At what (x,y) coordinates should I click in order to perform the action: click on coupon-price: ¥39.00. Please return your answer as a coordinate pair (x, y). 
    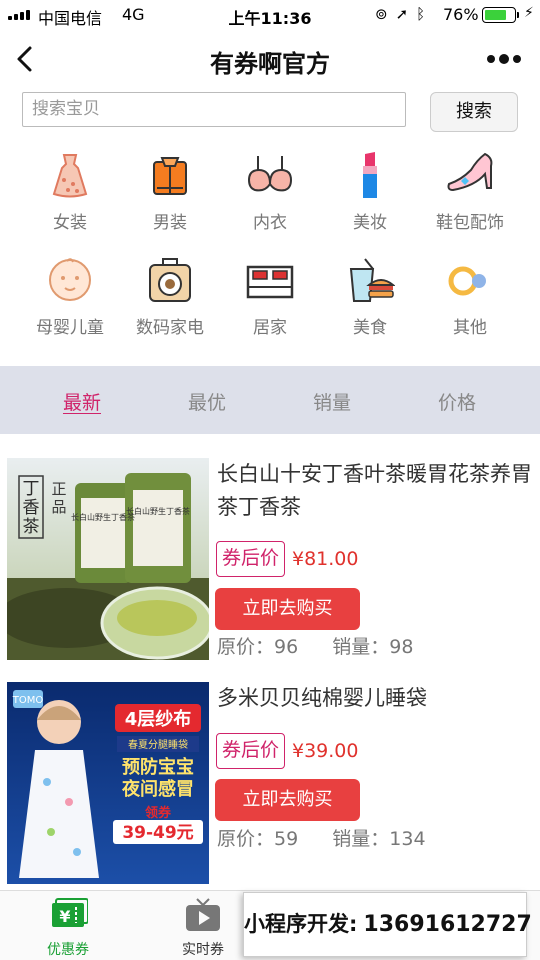
    Looking at the image, I should click on (325, 751).